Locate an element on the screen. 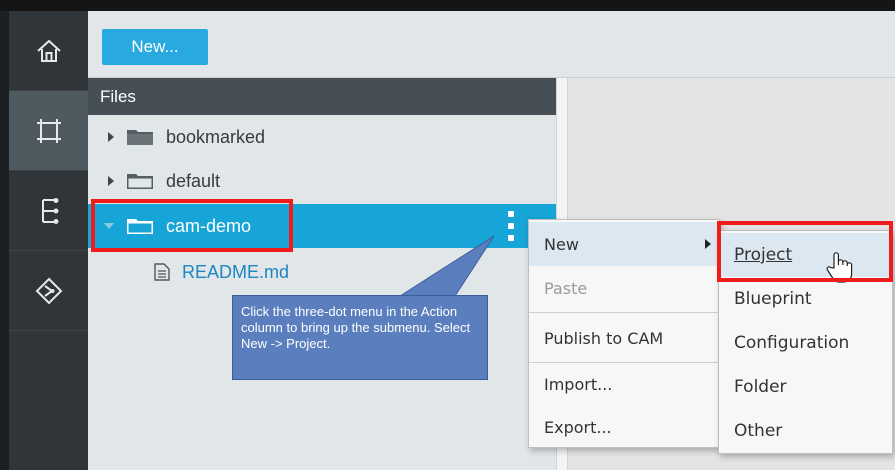 Image resolution: width=895 pixels, height=470 pixels. menu-separator is located at coordinates (624, 312).